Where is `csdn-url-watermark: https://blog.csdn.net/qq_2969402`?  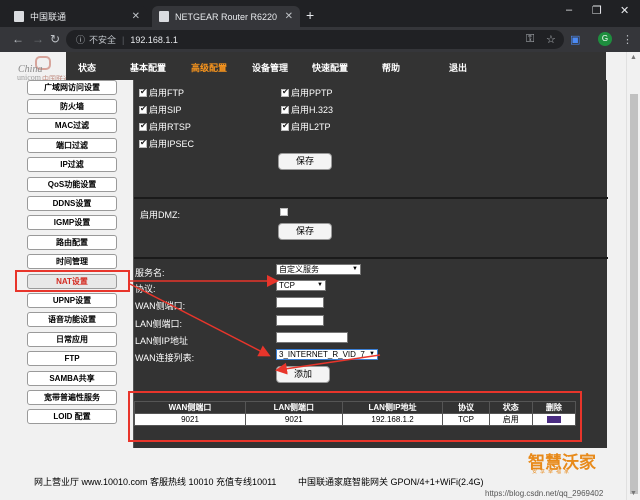 csdn-url-watermark: https://blog.csdn.net/qq_2969402 is located at coordinates (544, 493).